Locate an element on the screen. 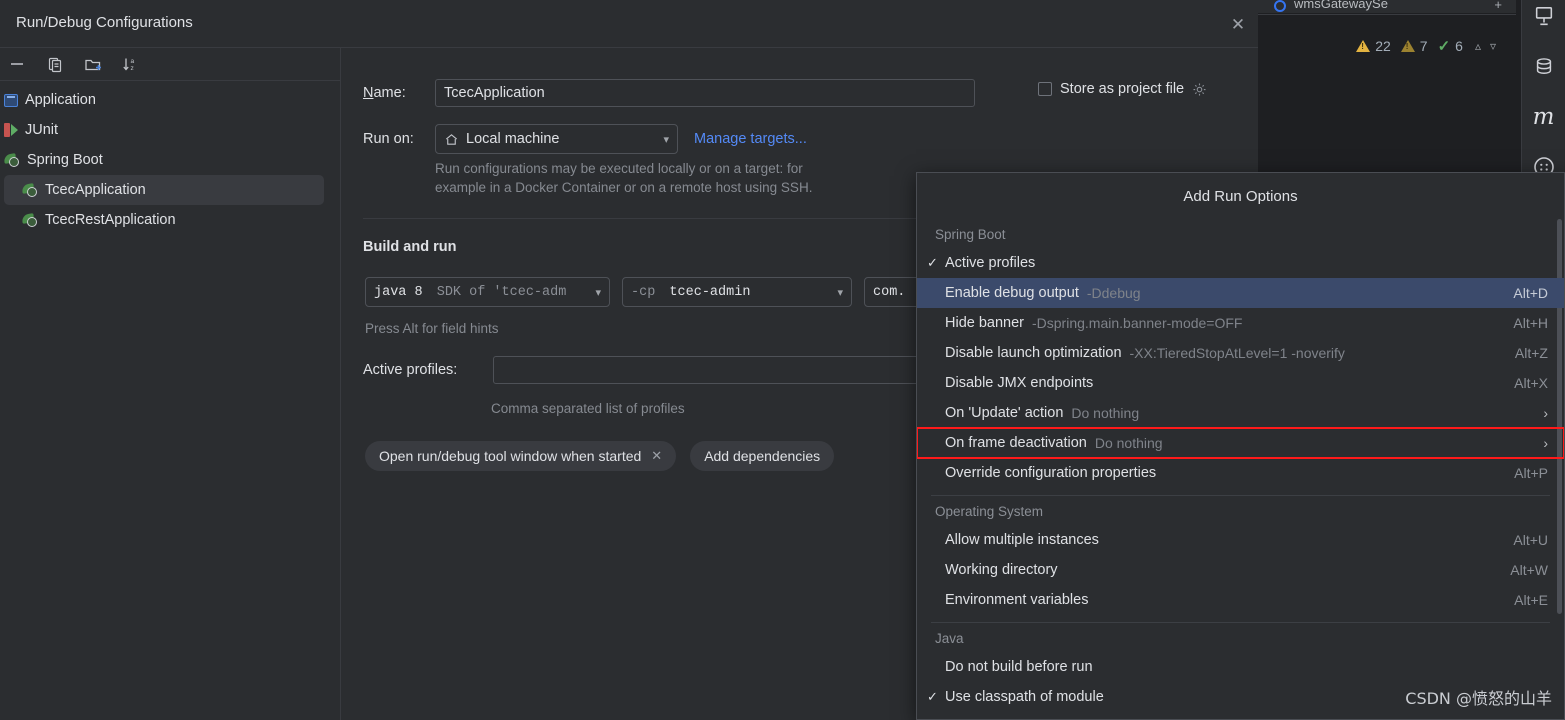 This screenshot has height=720, width=1565. tree-item-spring-boot: Spring Boot is located at coordinates (170, 160).